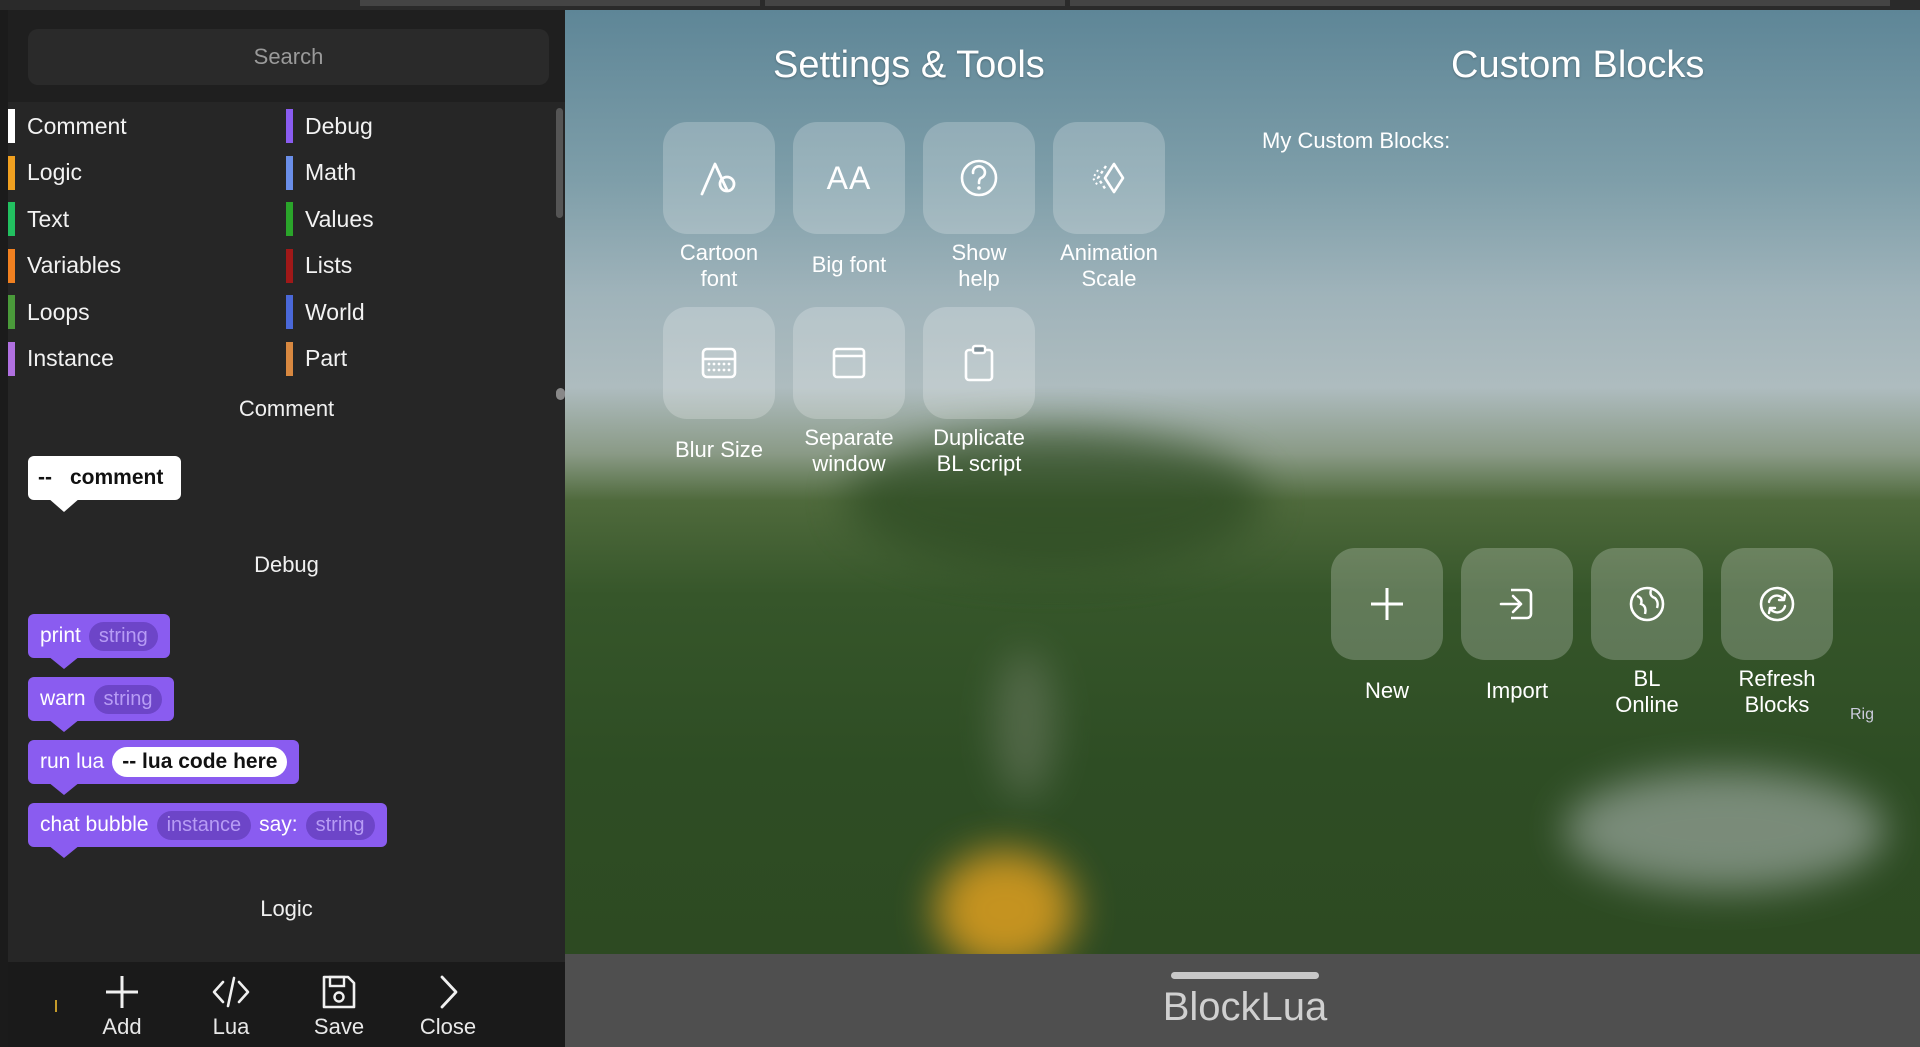 This screenshot has height=1047, width=1920. What do you see at coordinates (1725, 830) in the screenshot?
I see `bg-blur` at bounding box center [1725, 830].